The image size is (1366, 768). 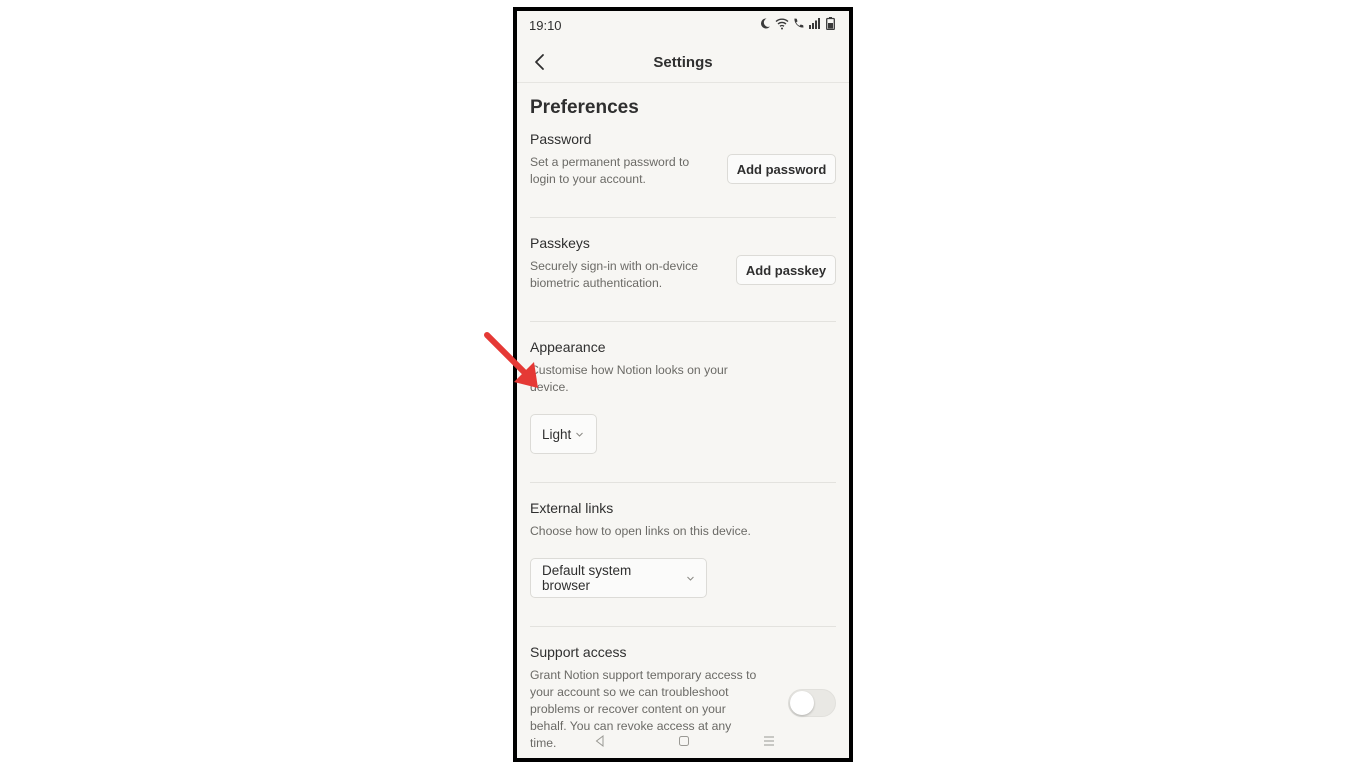 What do you see at coordinates (587, 578) in the screenshot?
I see `external-links-selected-value: Default system browser` at bounding box center [587, 578].